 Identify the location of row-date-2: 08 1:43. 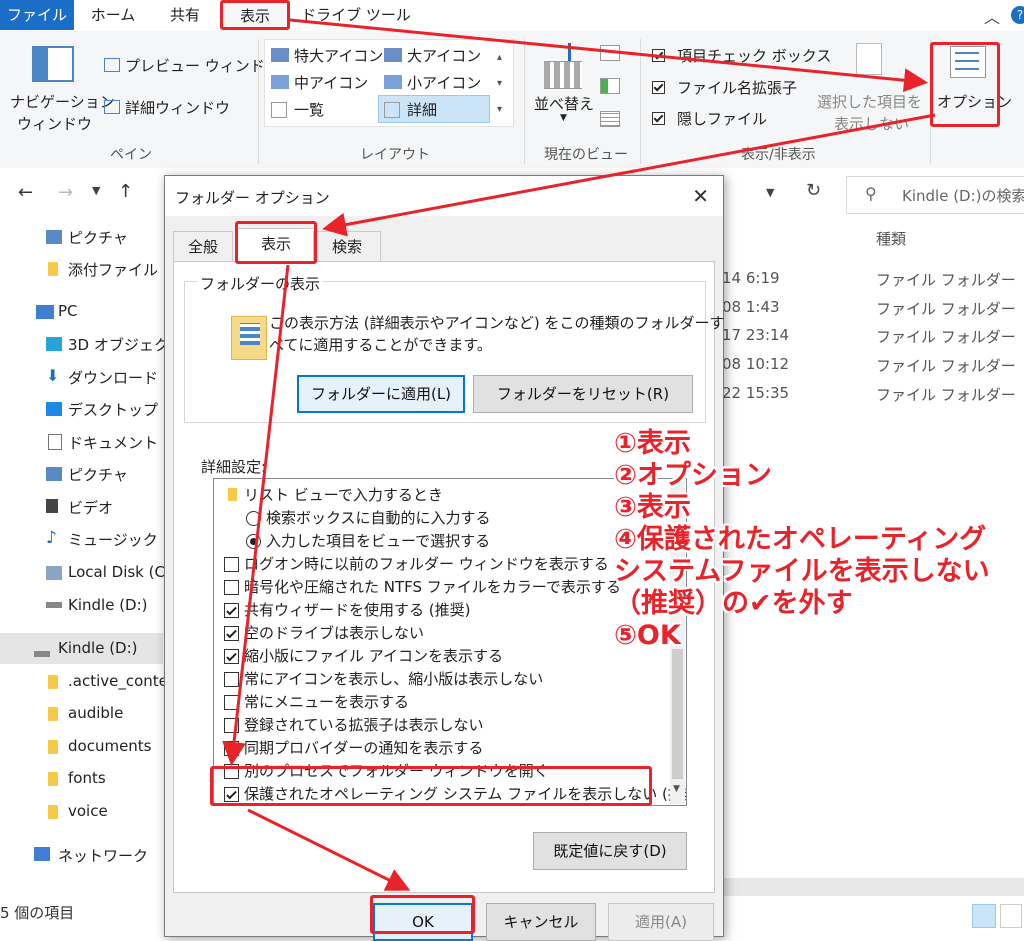
(751, 307).